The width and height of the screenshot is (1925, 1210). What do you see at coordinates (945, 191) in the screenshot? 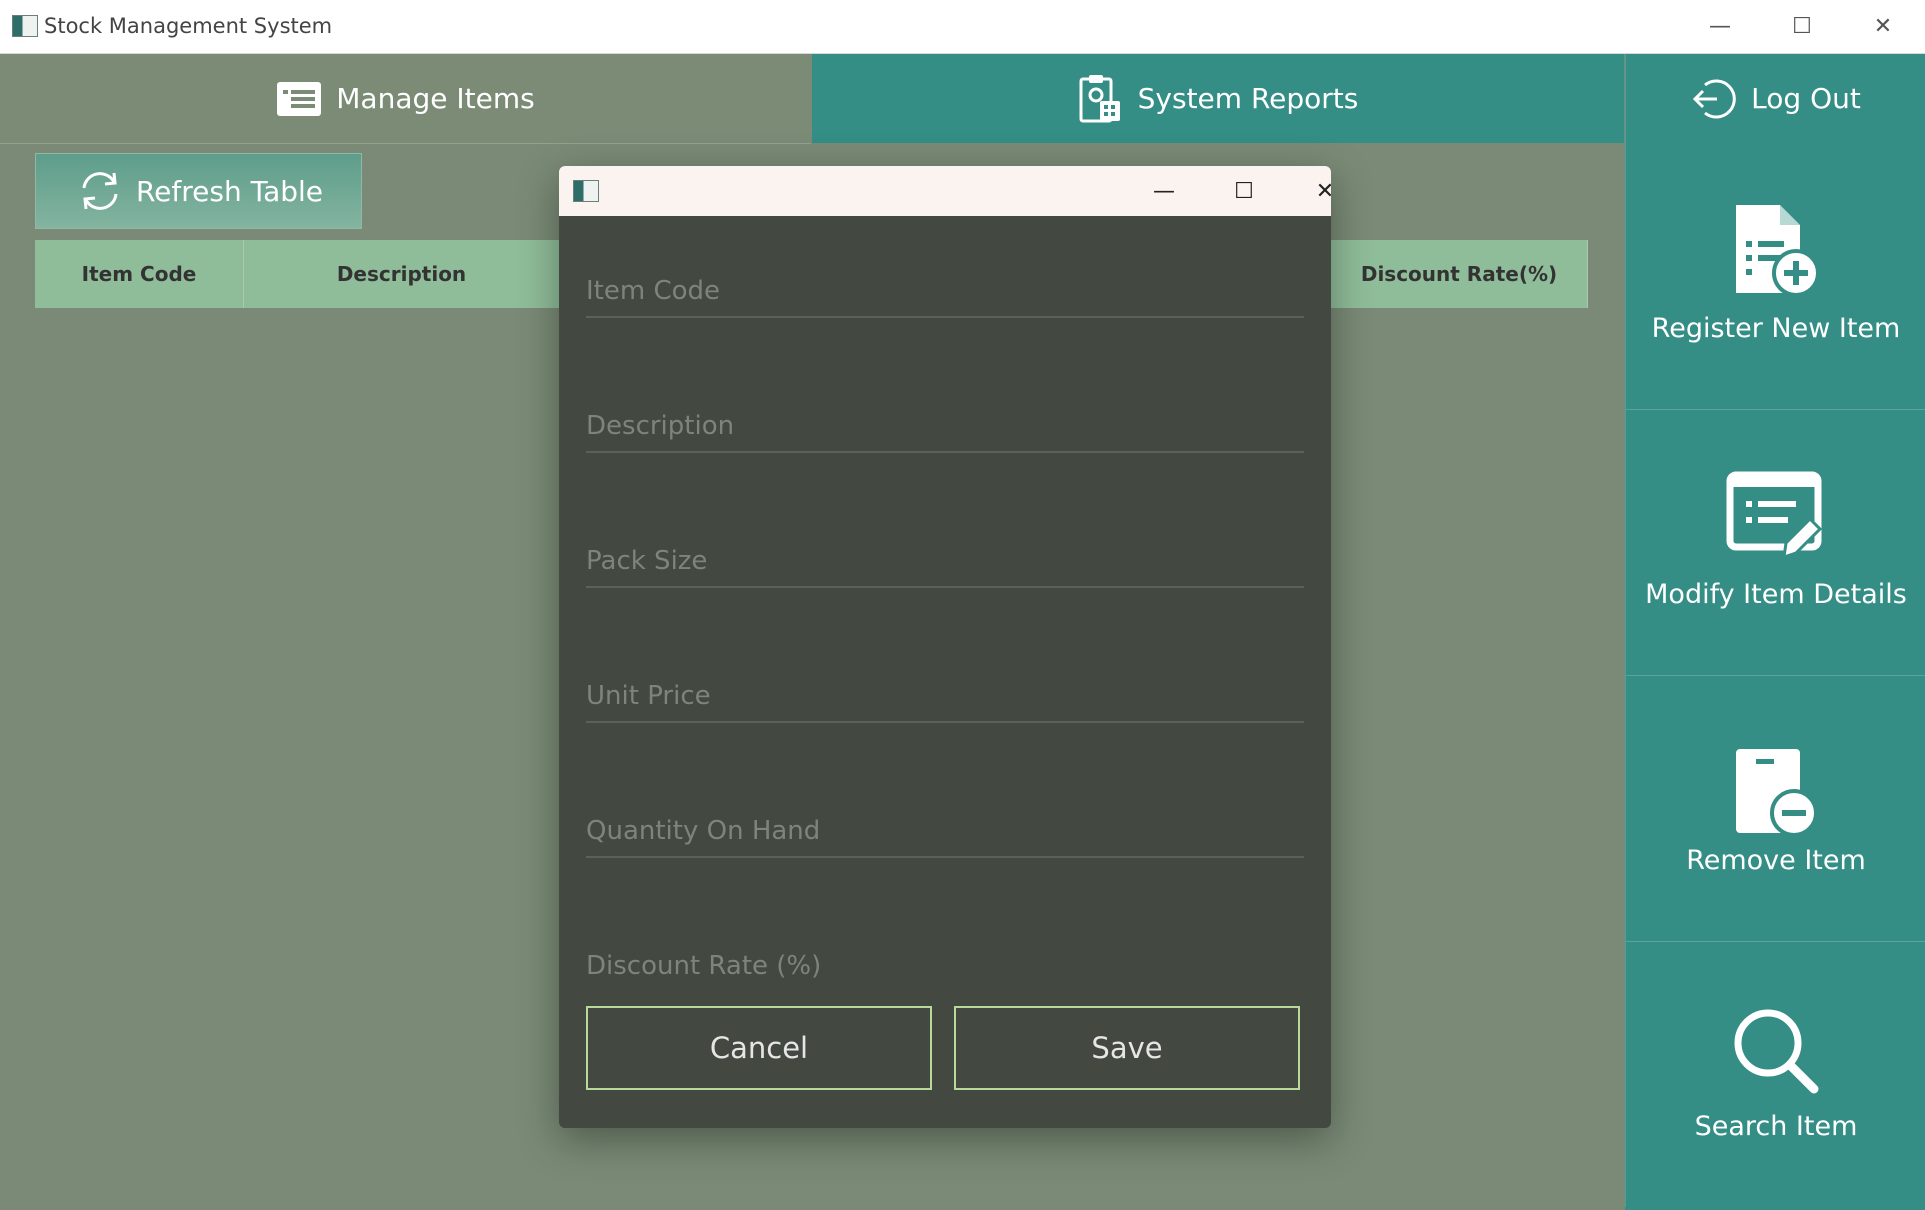
I see `dialog-titlebar: — ☐ ✕` at bounding box center [945, 191].